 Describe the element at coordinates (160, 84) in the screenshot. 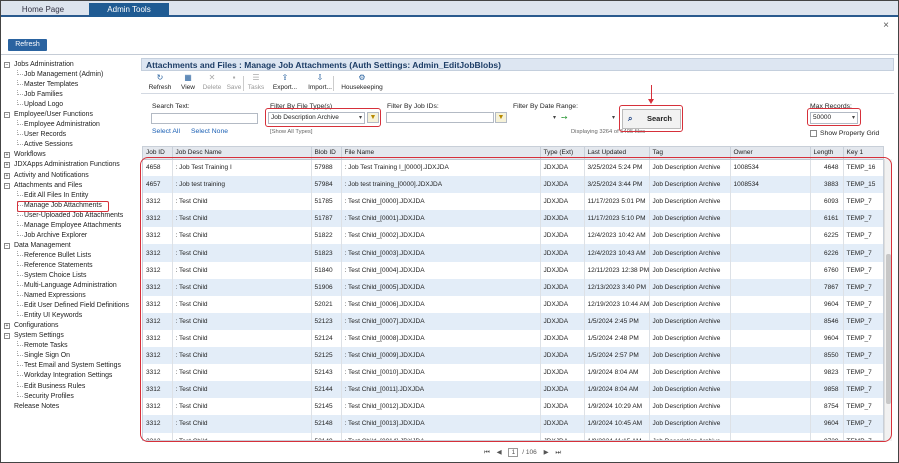

I see `toolbar-refresh-button: ↻ Refresh` at that location.